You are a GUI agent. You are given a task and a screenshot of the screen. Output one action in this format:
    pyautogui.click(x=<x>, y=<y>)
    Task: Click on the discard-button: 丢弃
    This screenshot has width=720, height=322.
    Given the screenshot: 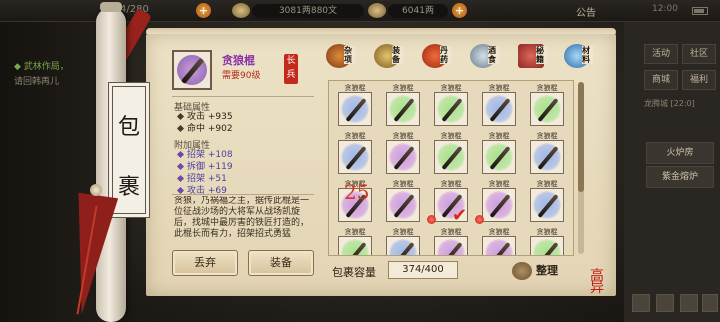 What is the action you would take?
    pyautogui.click(x=205, y=263)
    